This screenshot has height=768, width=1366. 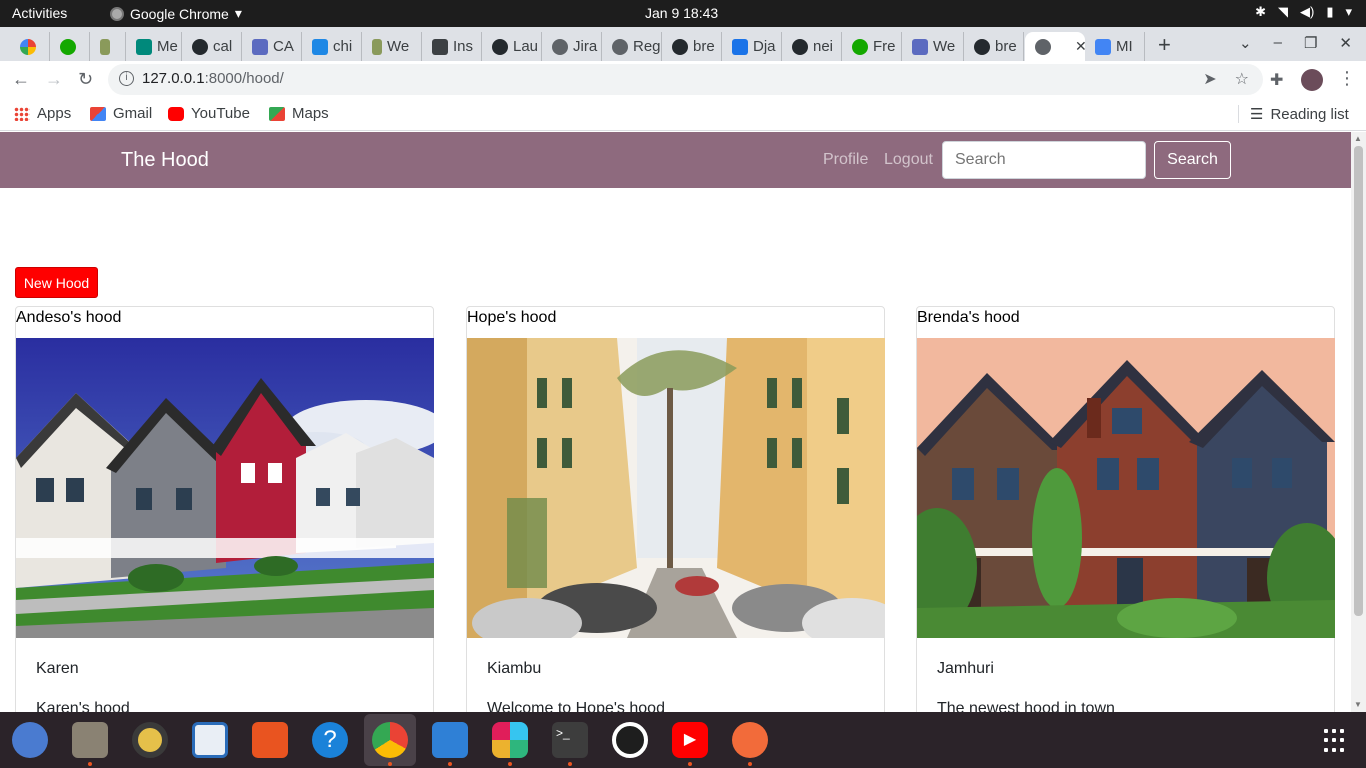 What do you see at coordinates (1276, 80) in the screenshot?
I see `extensions-icon: ✚` at bounding box center [1276, 80].